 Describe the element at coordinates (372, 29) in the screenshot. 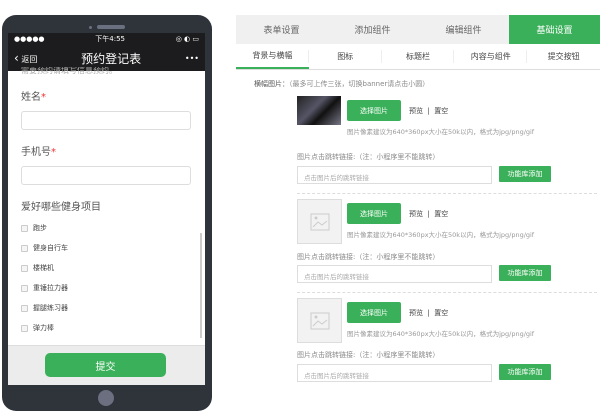

I see `tab-add-component: 添加组件` at that location.